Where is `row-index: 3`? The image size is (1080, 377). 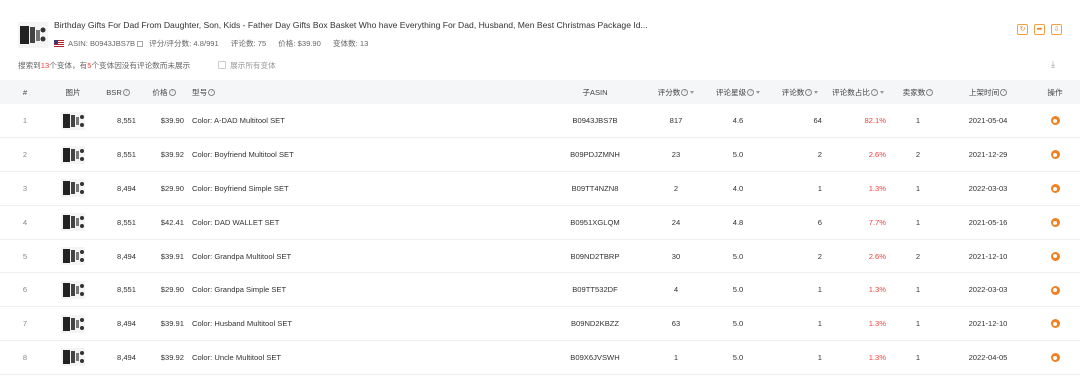 row-index: 3 is located at coordinates (25, 188).